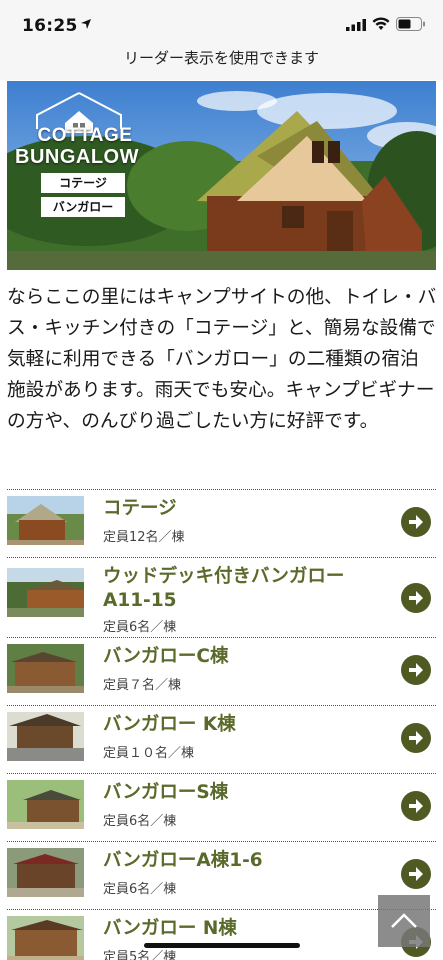 The height and width of the screenshot is (960, 443). I want to click on status-time: 16:25, so click(50, 26).